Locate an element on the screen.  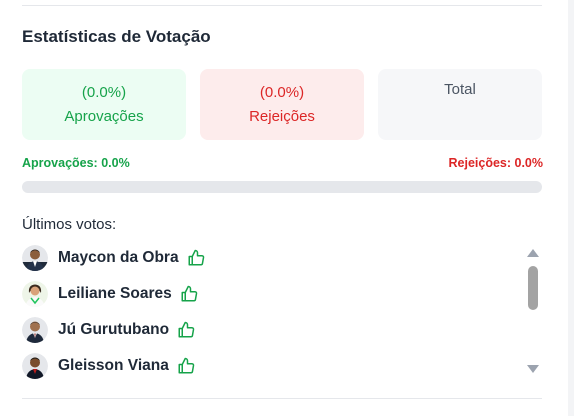
rejections-legend: Rejeições: 0.0% is located at coordinates (496, 163).